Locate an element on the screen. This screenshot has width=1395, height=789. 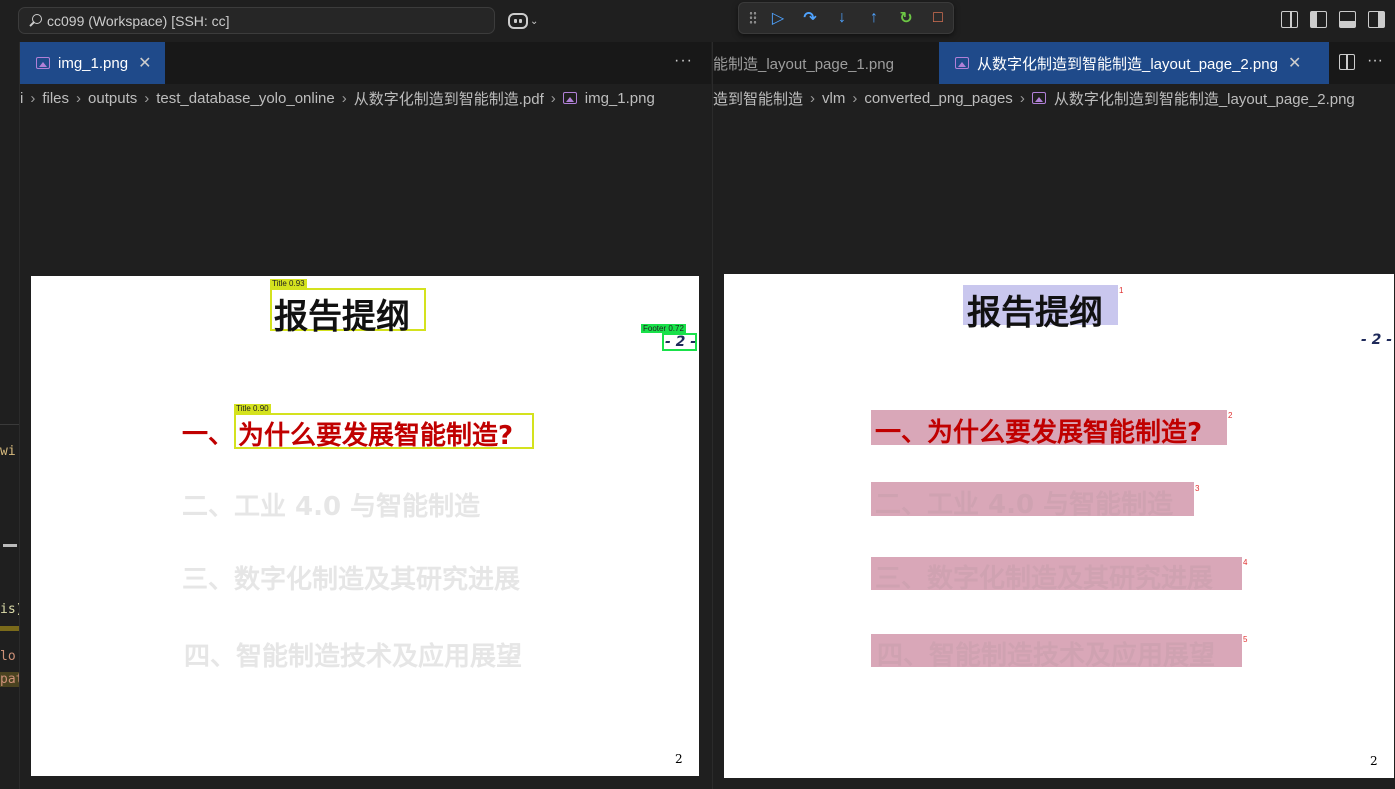
region-index: 4 is located at coordinates (1245, 562).